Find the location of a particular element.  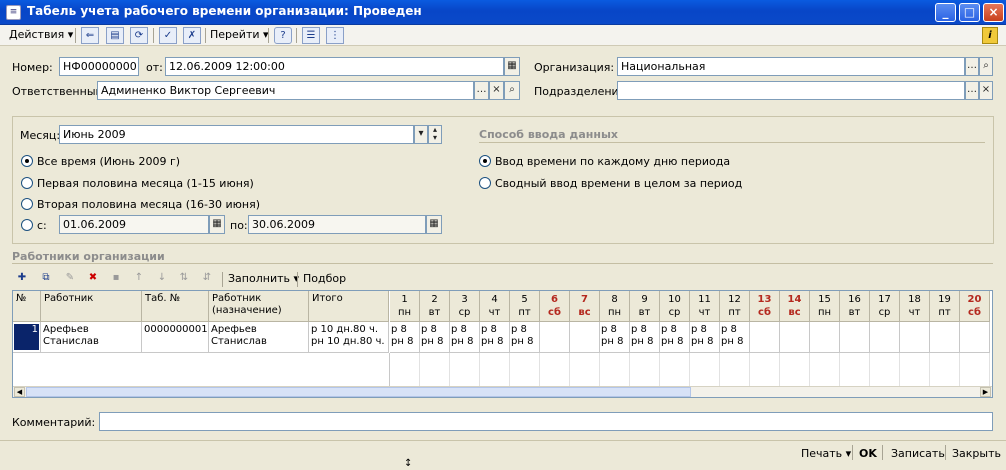

tab-number-cell: 0000000001 is located at coordinates (175, 337).